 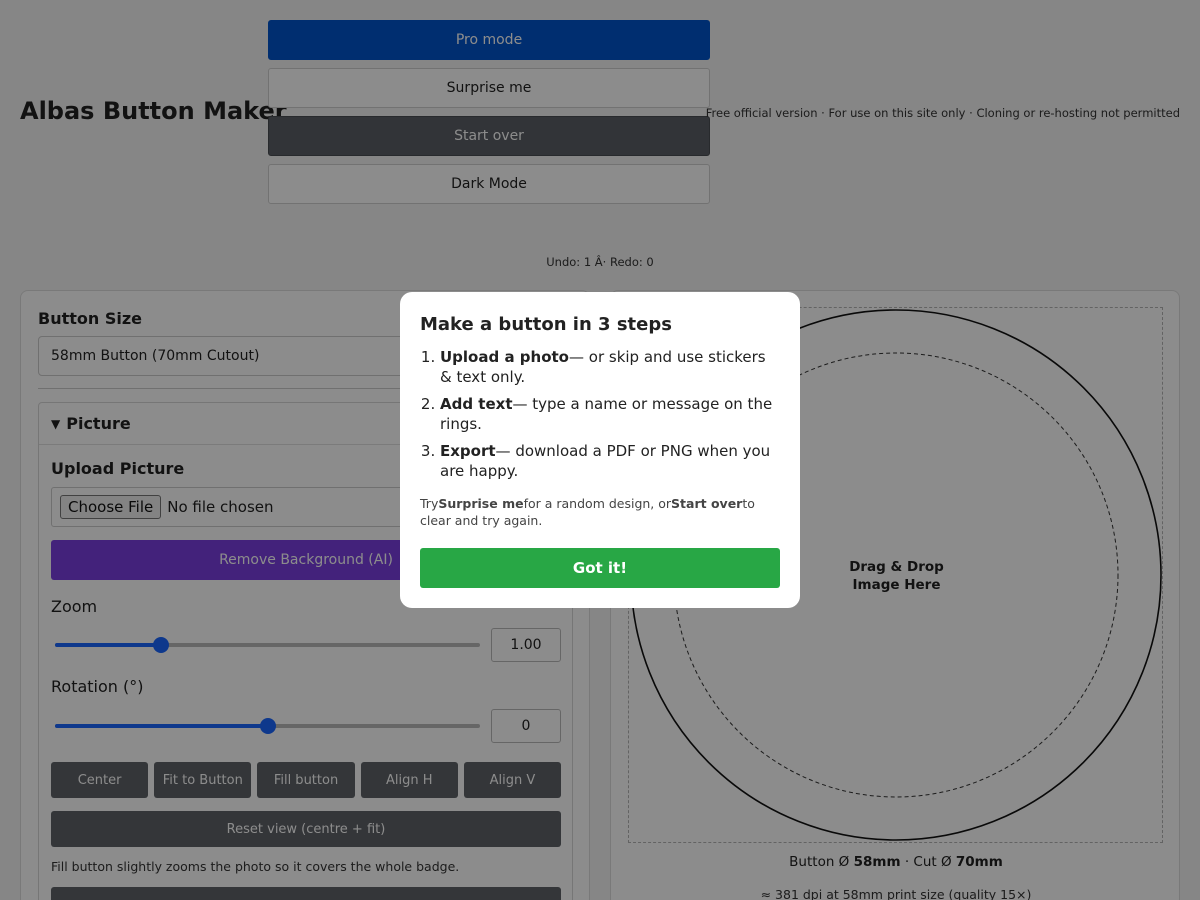 What do you see at coordinates (476, 404) in the screenshot?
I see `step-title: Add text` at bounding box center [476, 404].